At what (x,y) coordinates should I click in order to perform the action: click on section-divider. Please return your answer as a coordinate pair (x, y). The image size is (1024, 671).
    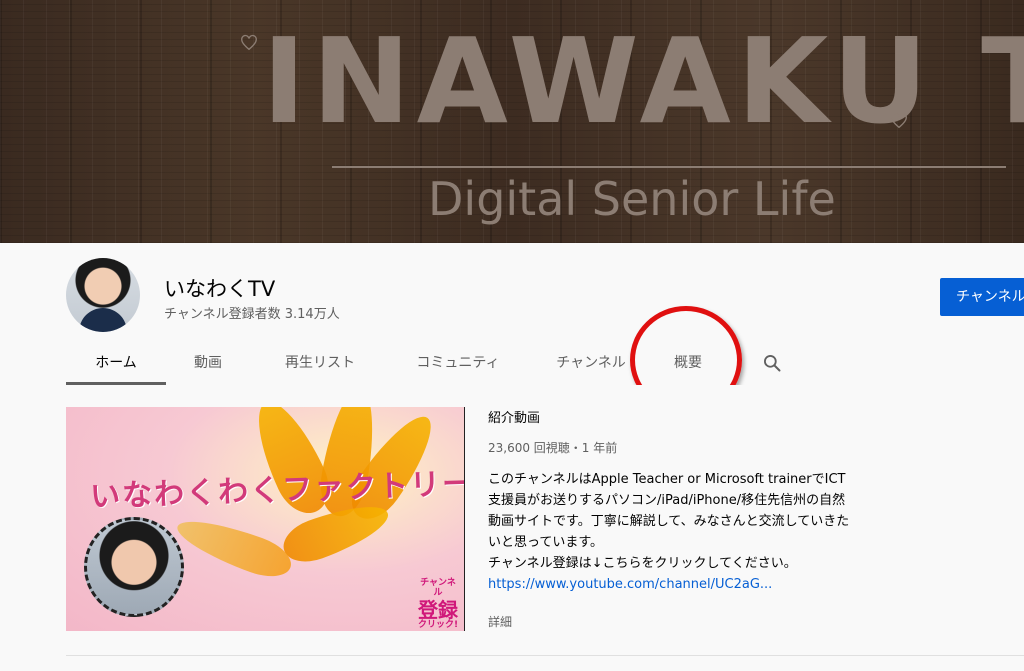
    Looking at the image, I should click on (545, 655).